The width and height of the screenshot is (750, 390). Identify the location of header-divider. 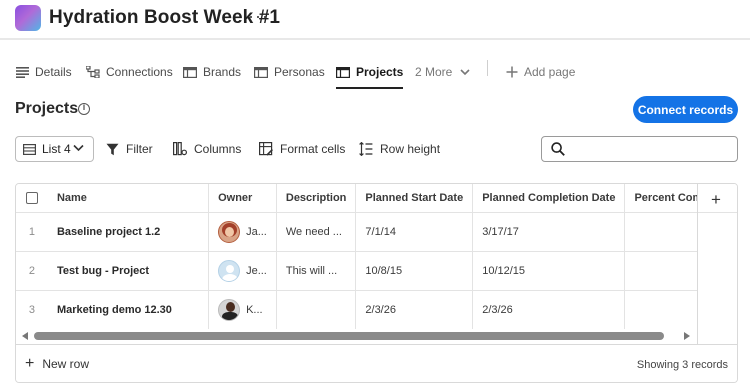
(717, 212).